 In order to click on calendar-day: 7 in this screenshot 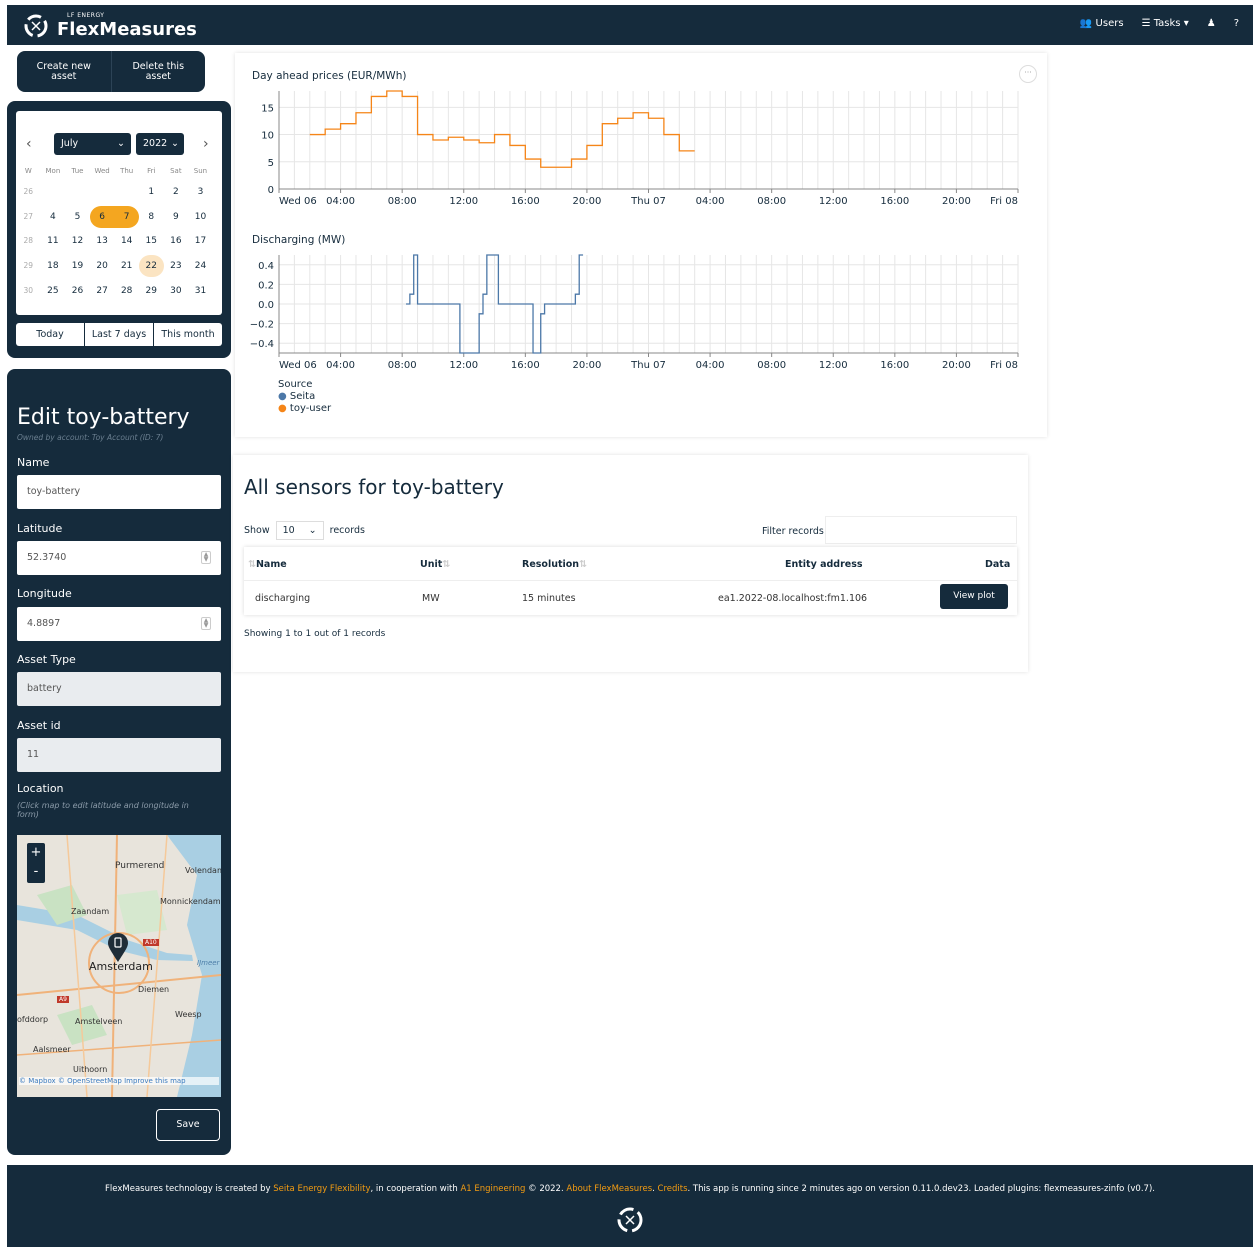, I will do `click(126, 216)`.